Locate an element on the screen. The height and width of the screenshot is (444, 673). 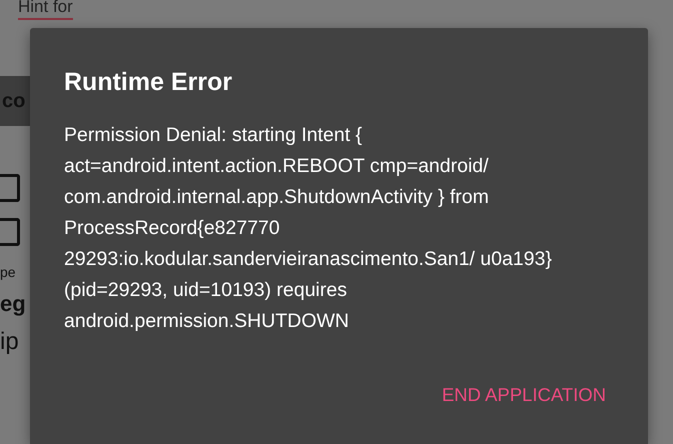
body-text: ip is located at coordinates (10, 342).